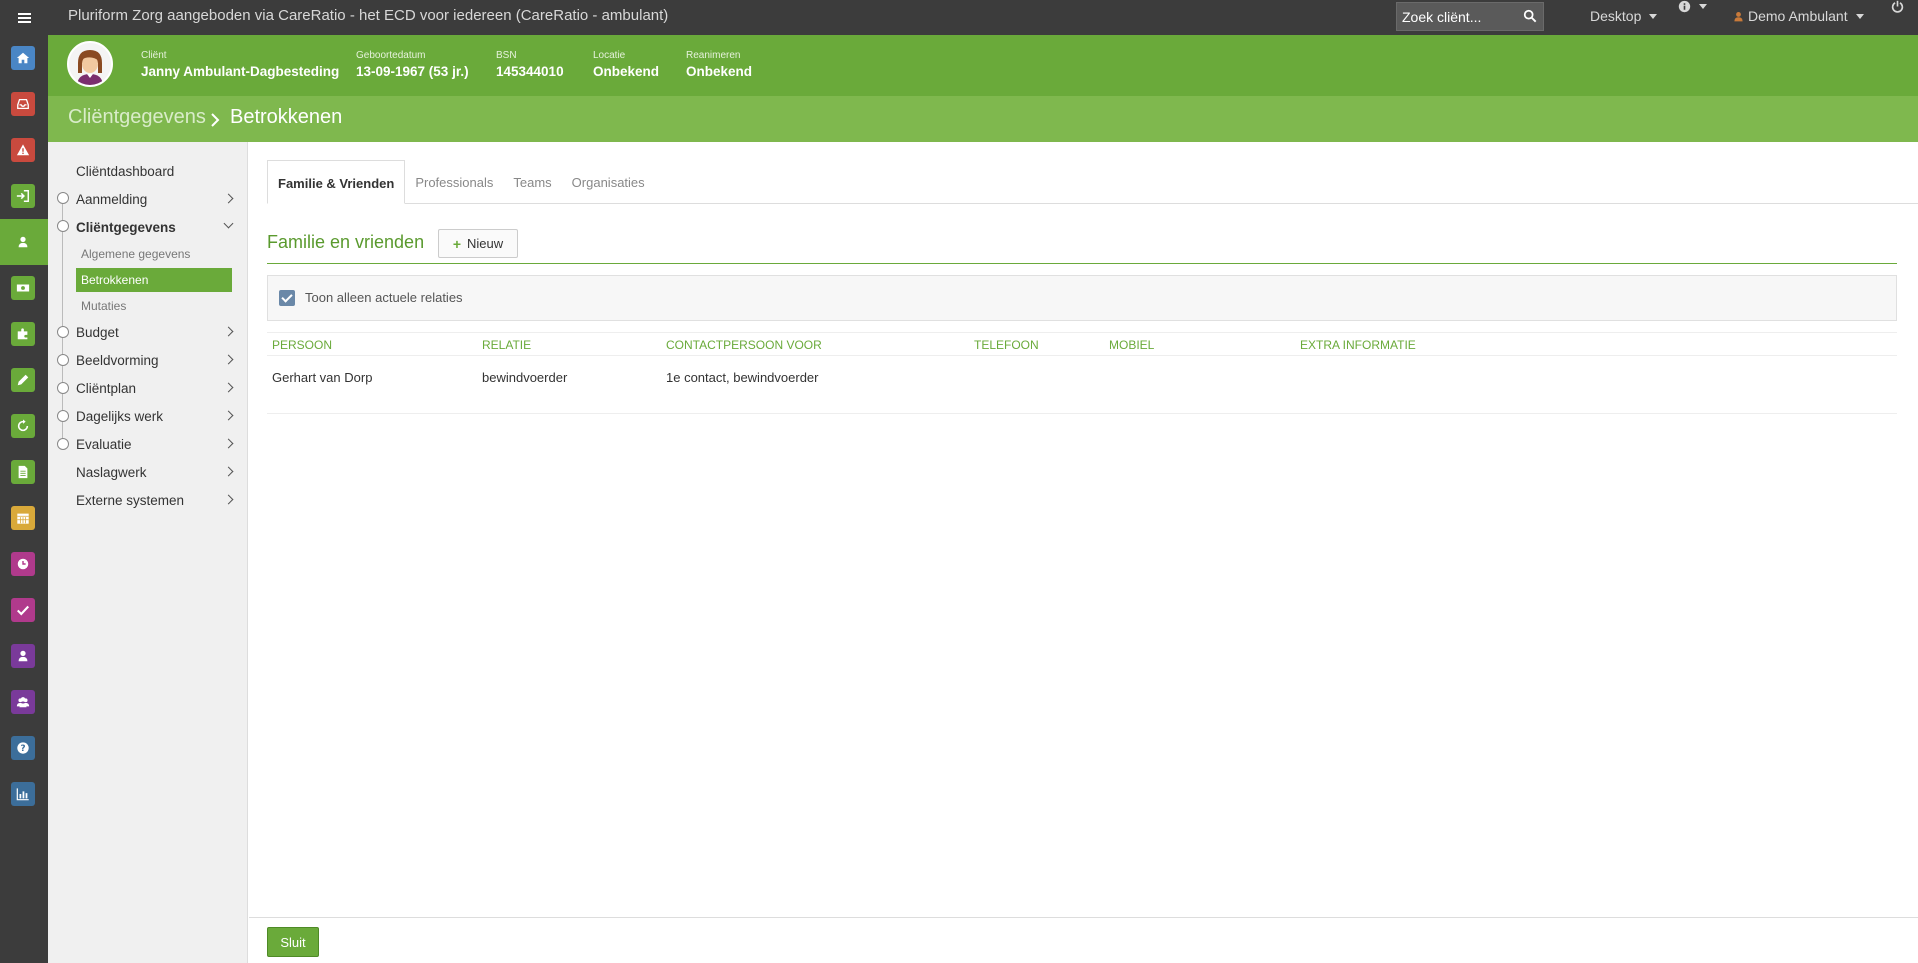  Describe the element at coordinates (23, 242) in the screenshot. I see `client-icon` at that location.